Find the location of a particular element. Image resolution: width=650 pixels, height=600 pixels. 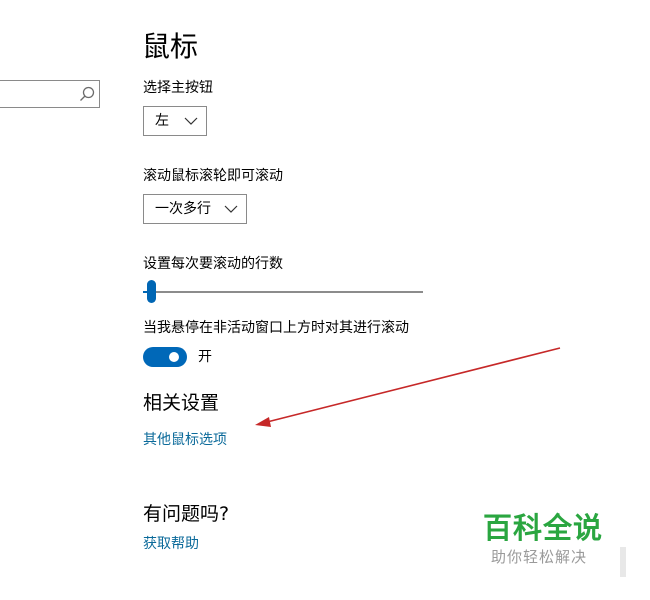

wheel-scroll-label: 滚动鼠标滚轮即可滚动 is located at coordinates (213, 176).